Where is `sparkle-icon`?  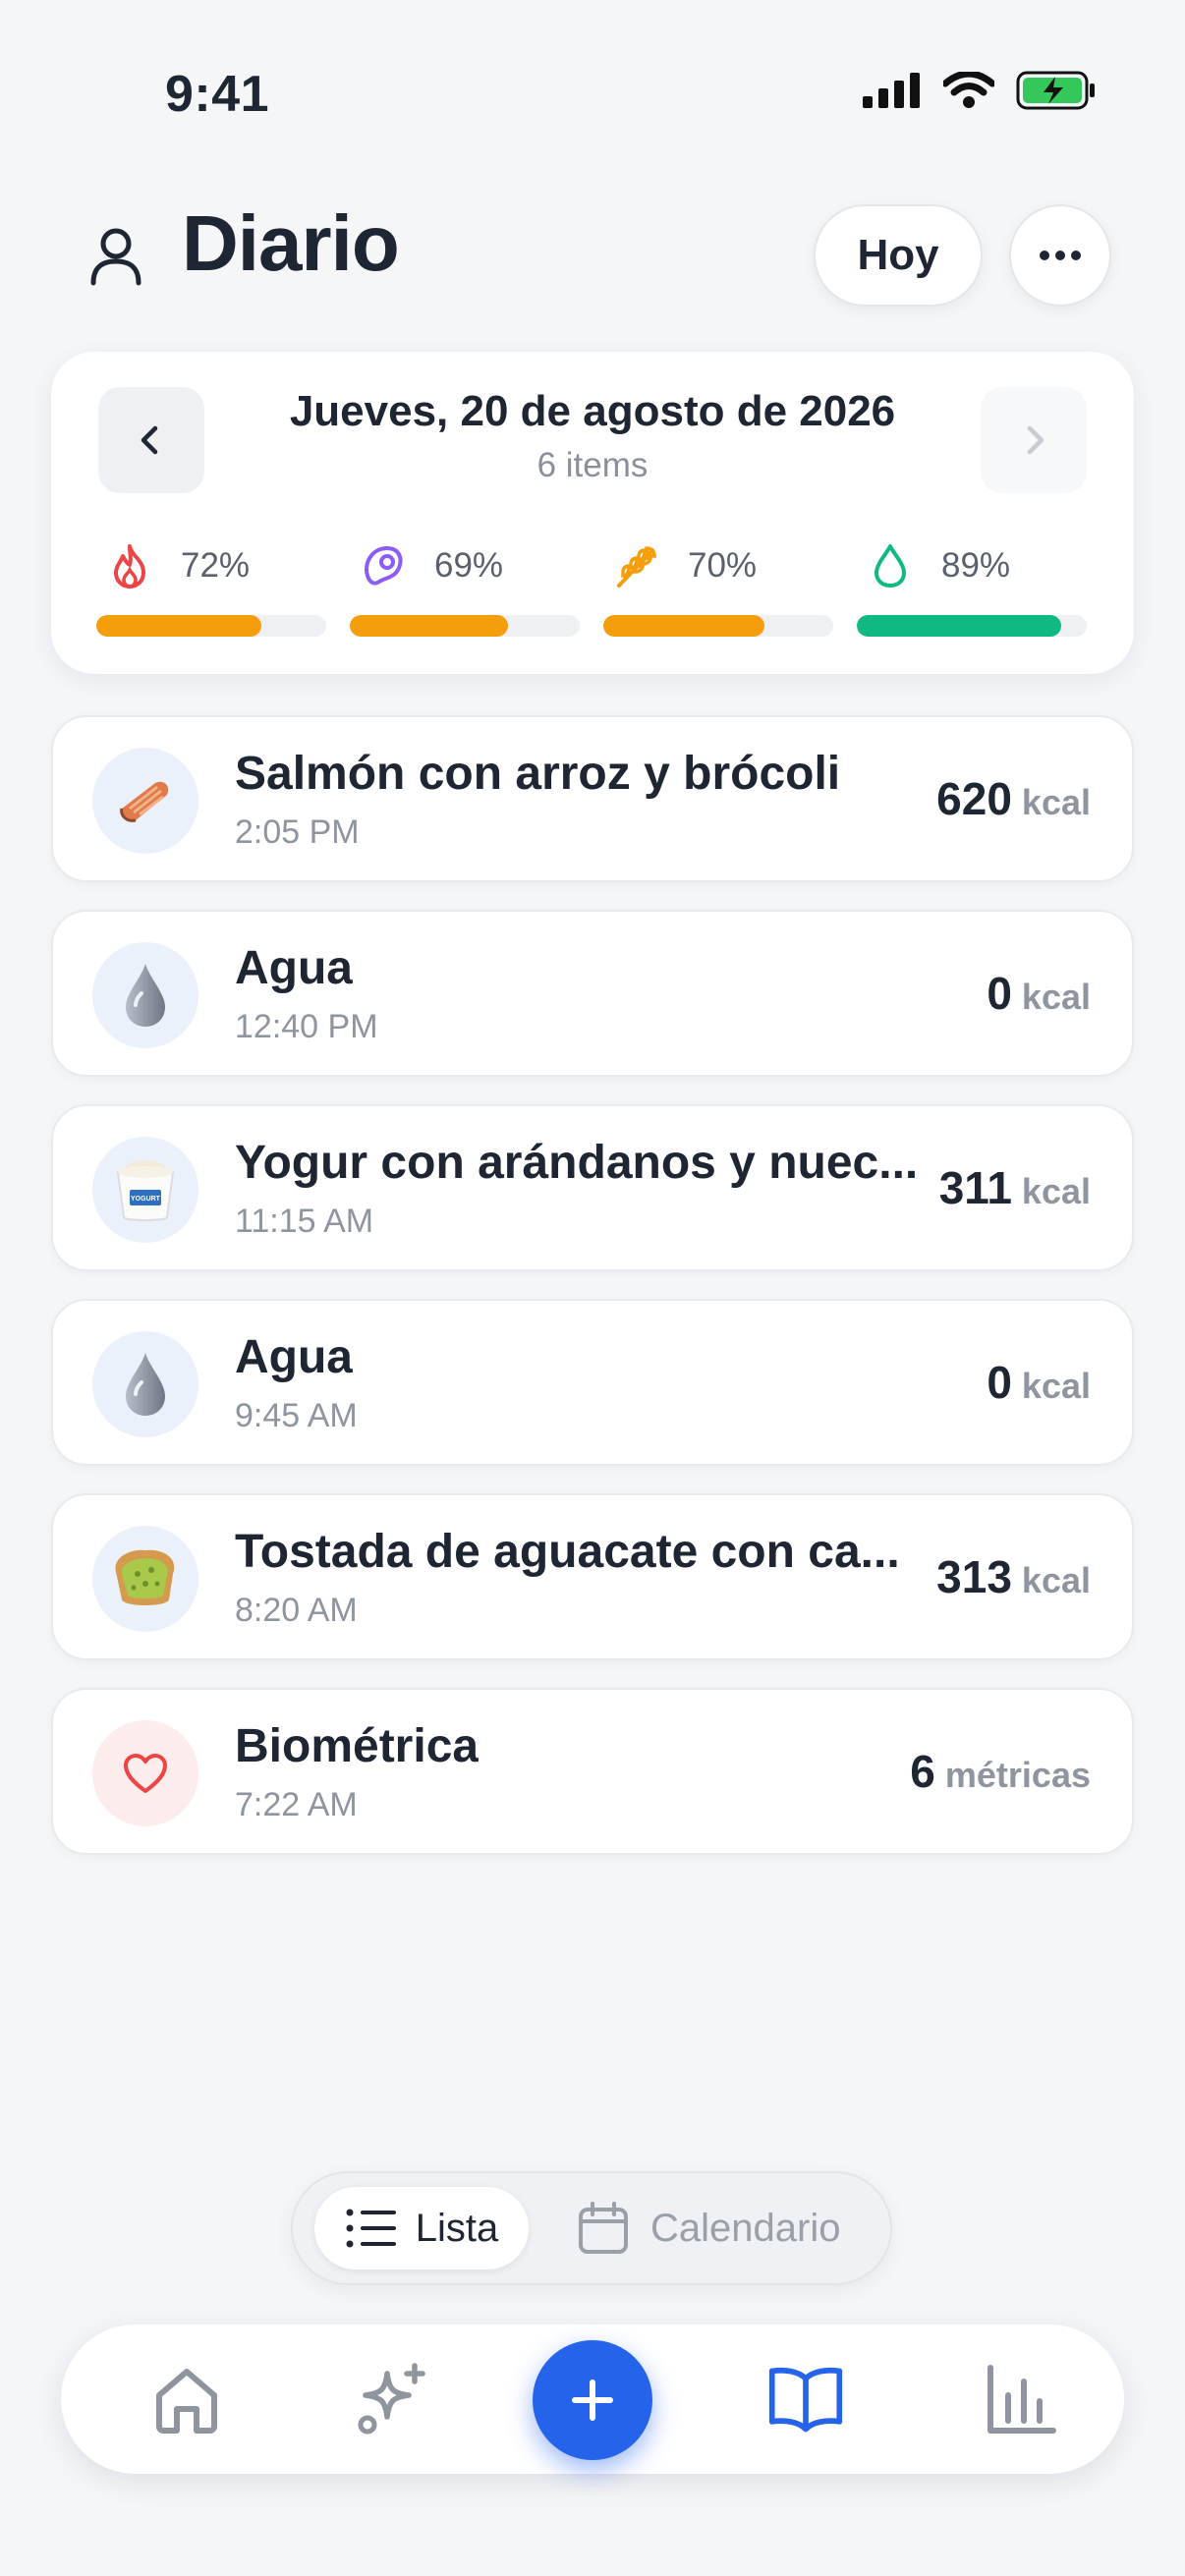 sparkle-icon is located at coordinates (392, 2399).